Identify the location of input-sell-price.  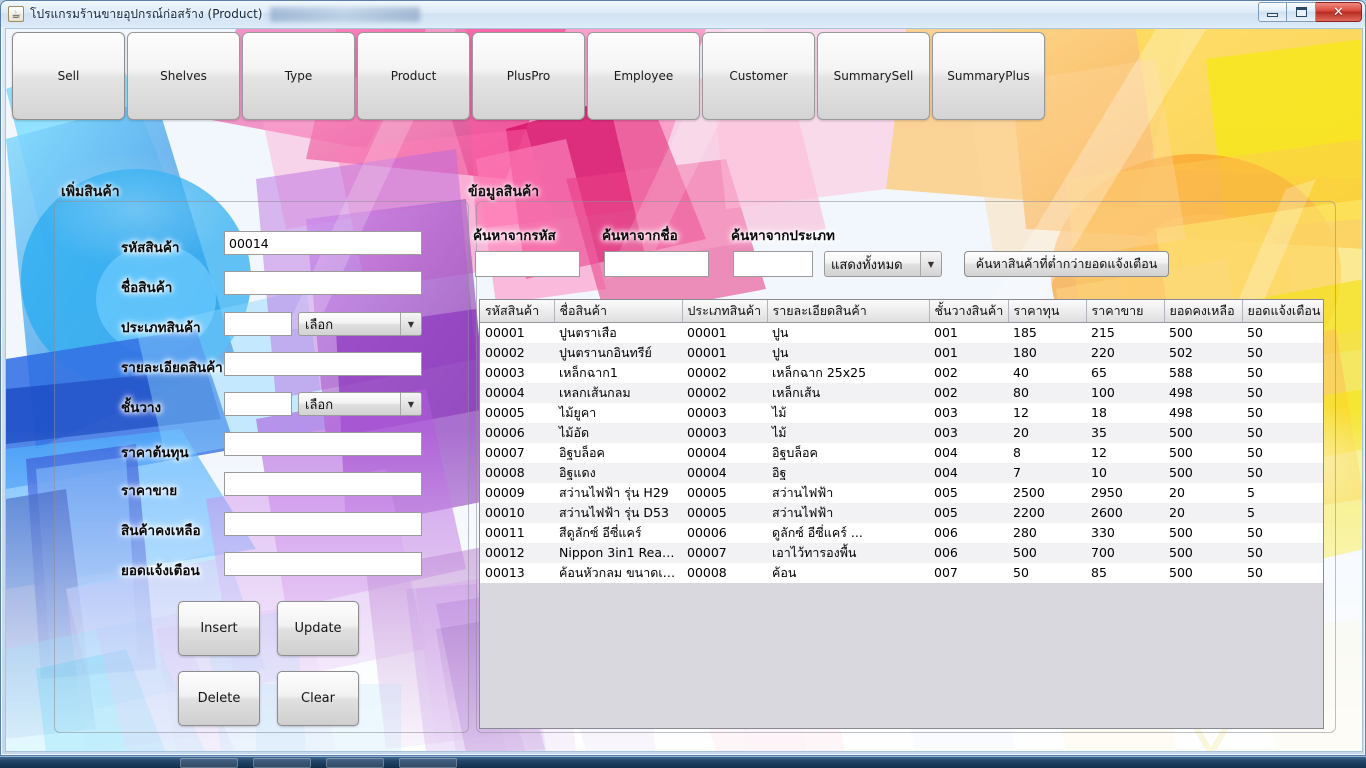
(323, 484).